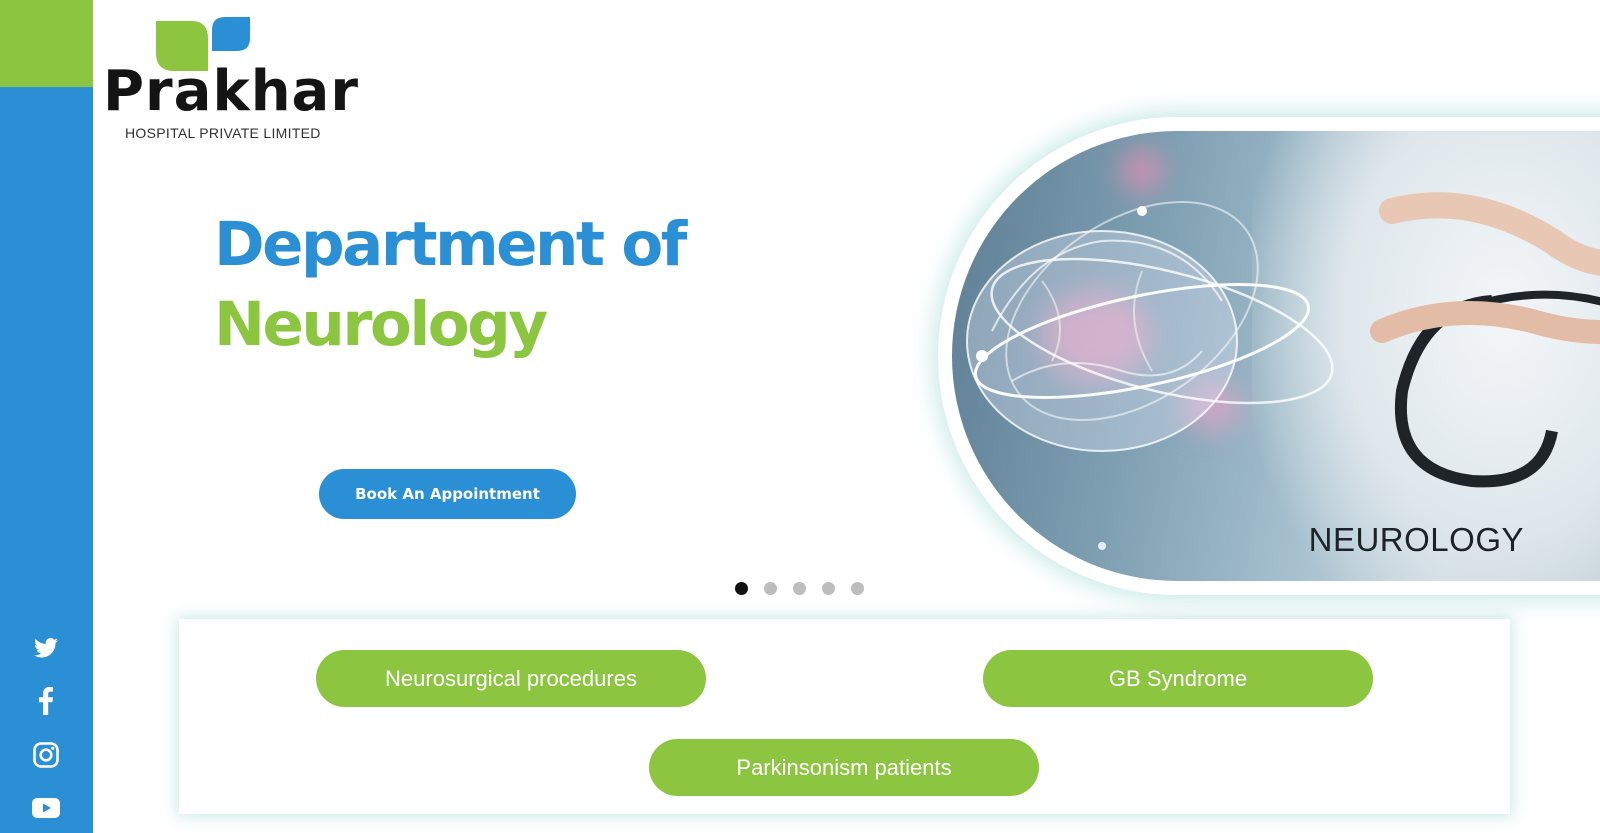 The image size is (1600, 833). I want to click on facebook-icon, so click(46, 701).